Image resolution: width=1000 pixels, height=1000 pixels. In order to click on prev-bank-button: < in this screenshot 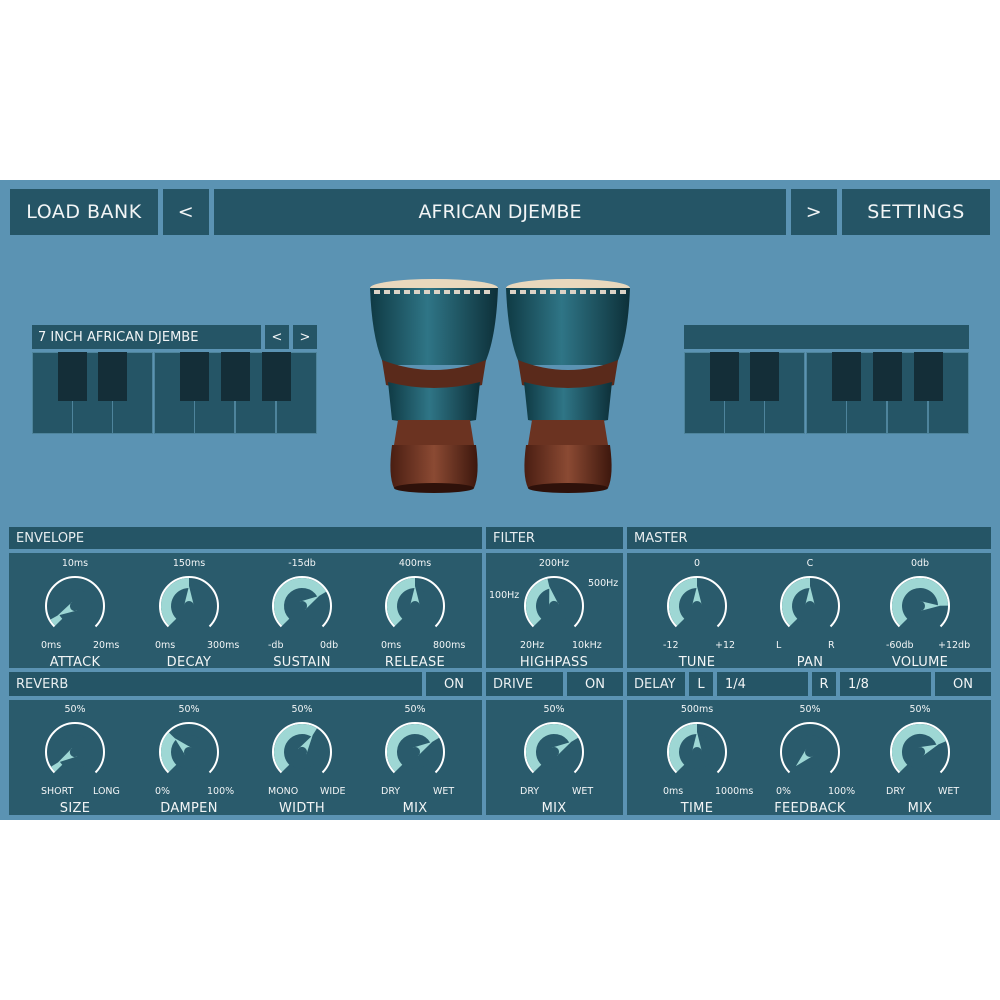, I will do `click(186, 212)`.